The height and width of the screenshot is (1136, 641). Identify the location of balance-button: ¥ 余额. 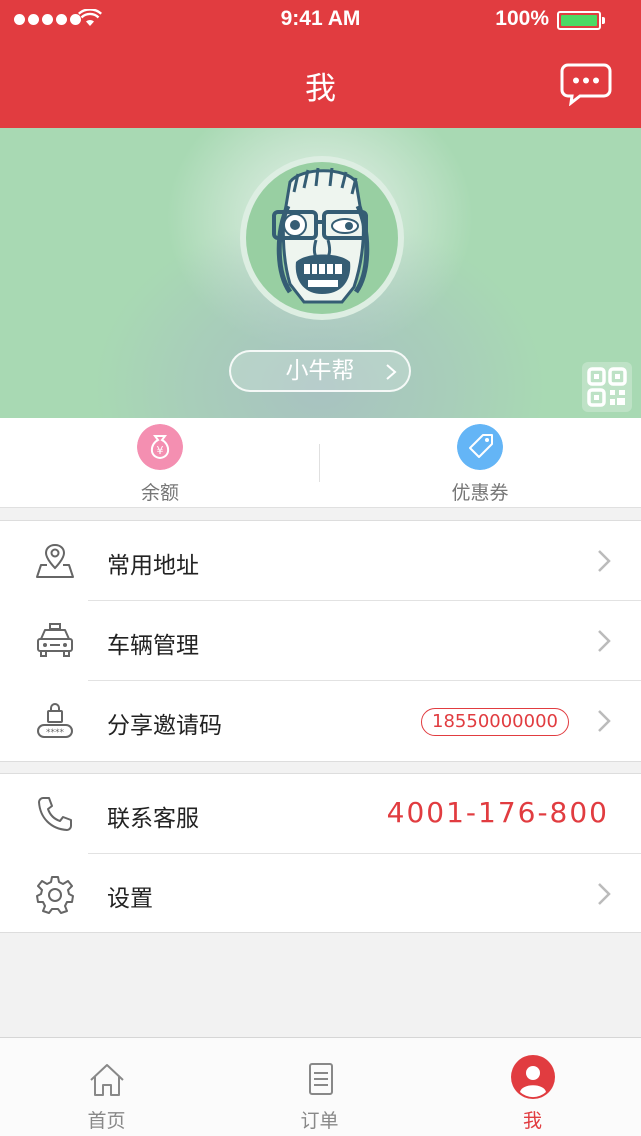
(160, 463).